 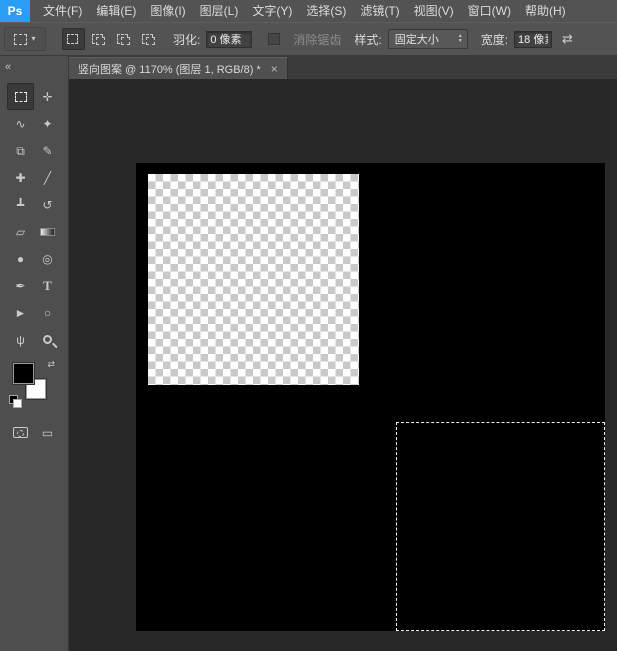 I want to click on collapse-panel-button: «, so click(x=34, y=66).